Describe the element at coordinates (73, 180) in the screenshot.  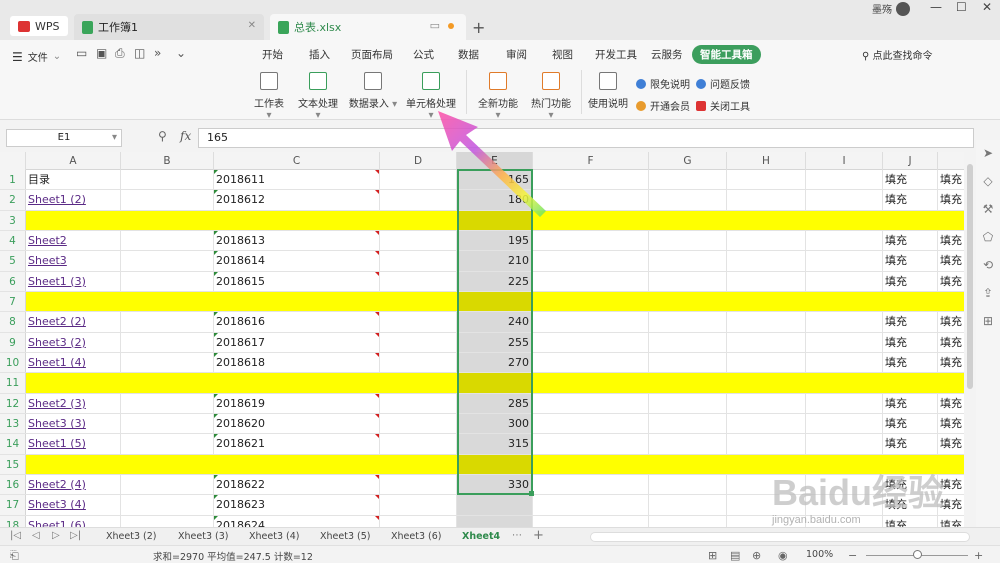
I see `cell-a: 目录` at that location.